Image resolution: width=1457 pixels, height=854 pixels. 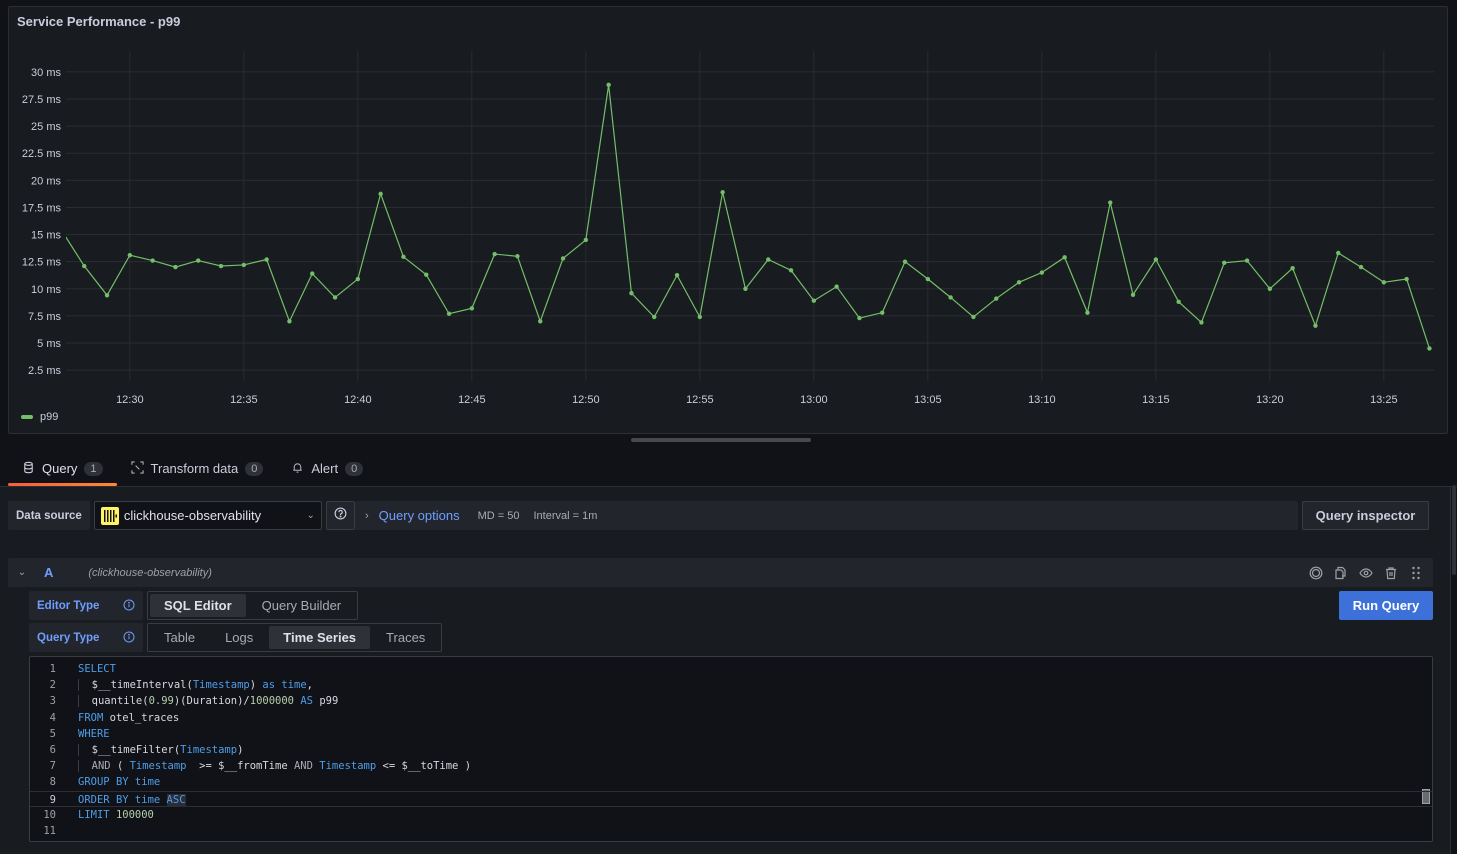 What do you see at coordinates (48, 572) in the screenshot?
I see `query-ref-id: A` at bounding box center [48, 572].